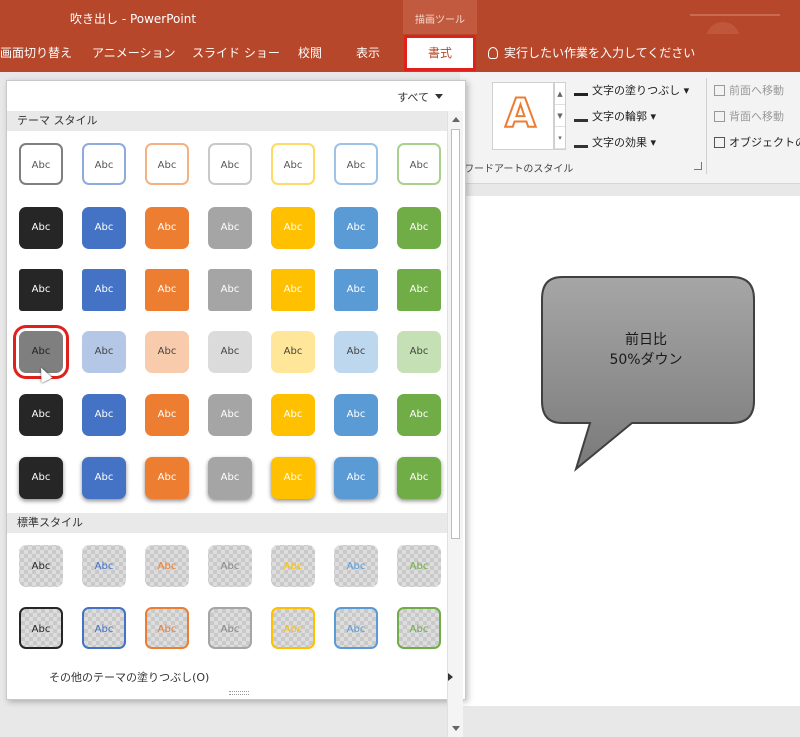  Describe the element at coordinates (129, 677) in the screenshot. I see `more-theme-fills-link: その他のテーマの塗りつぶし(O)` at that location.